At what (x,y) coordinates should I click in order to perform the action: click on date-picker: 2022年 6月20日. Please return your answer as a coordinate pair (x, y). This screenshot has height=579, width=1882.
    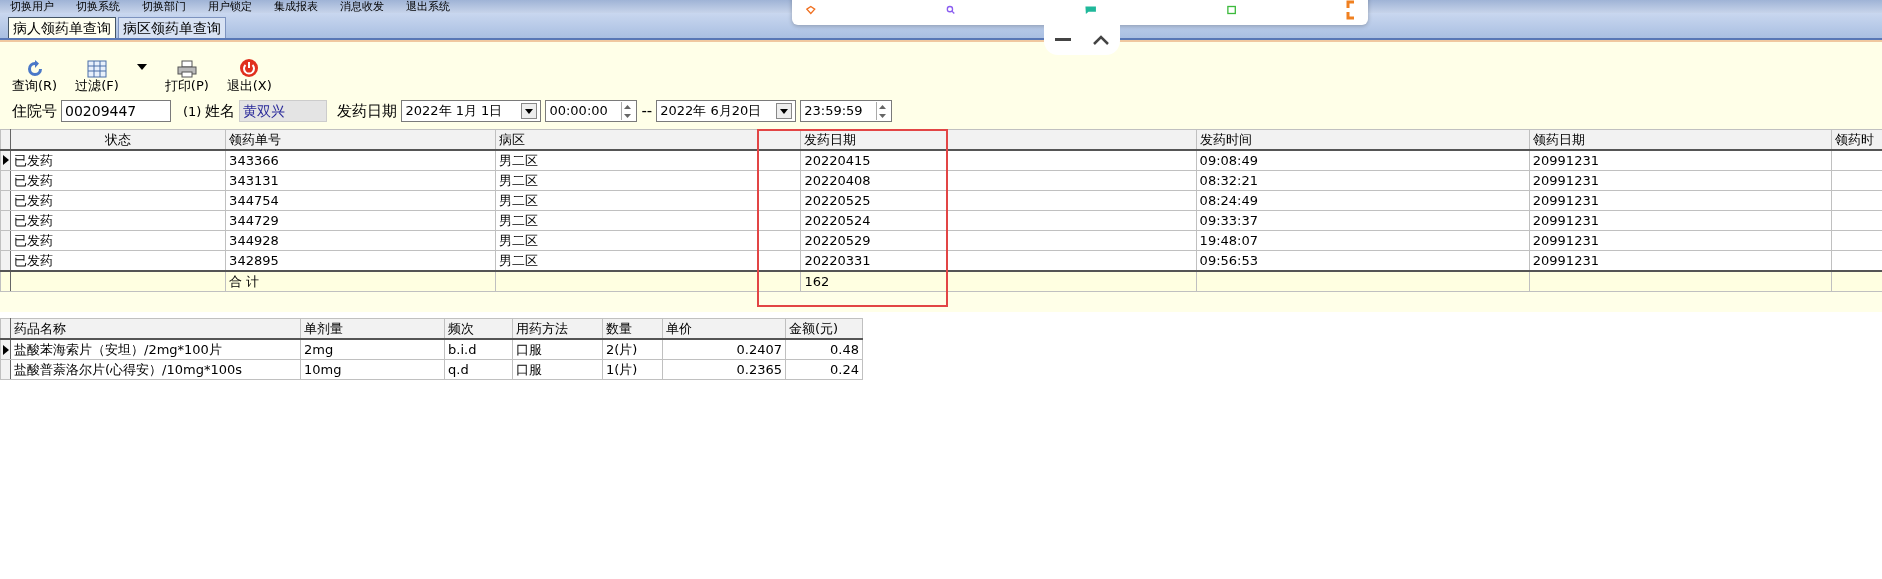
    Looking at the image, I should click on (726, 111).